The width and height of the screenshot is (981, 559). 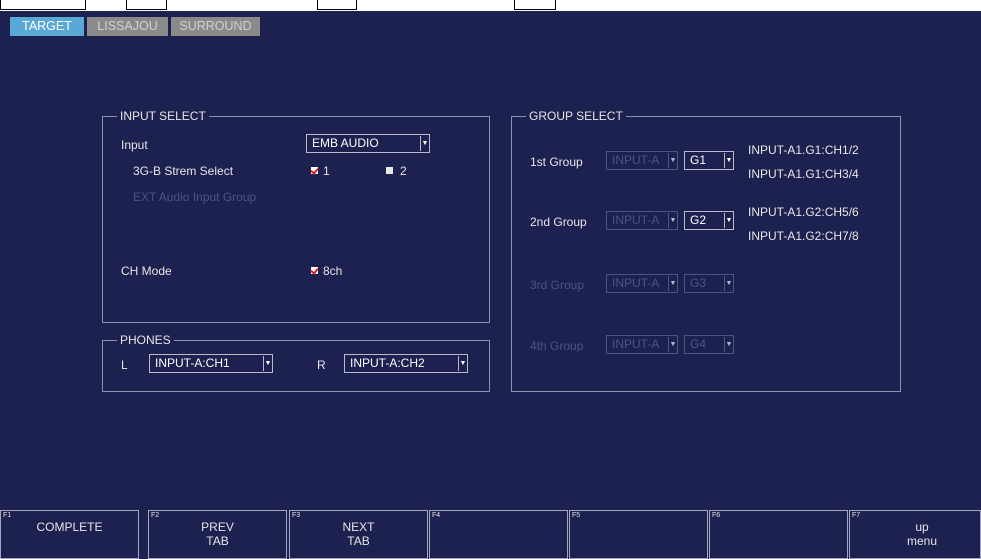 What do you see at coordinates (709, 220) in the screenshot?
I see `group-2-group-select: G2 ▼` at bounding box center [709, 220].